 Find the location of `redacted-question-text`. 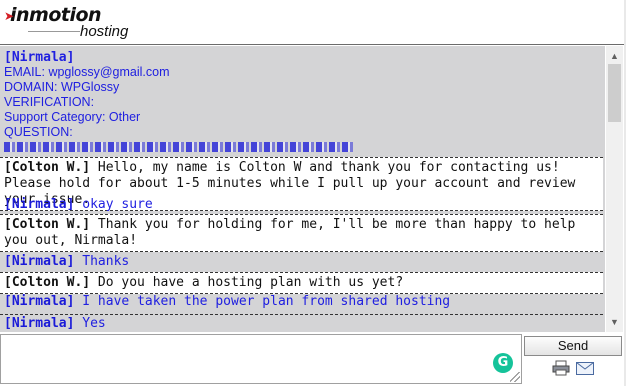

redacted-question-text is located at coordinates (179, 147).